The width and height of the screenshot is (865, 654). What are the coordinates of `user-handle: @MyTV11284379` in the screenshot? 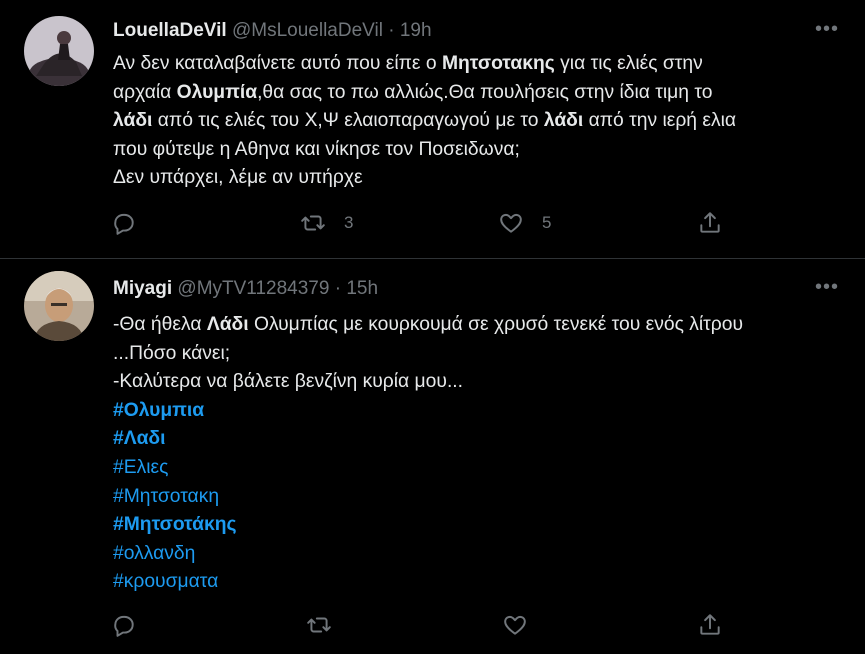 It's located at (253, 288).